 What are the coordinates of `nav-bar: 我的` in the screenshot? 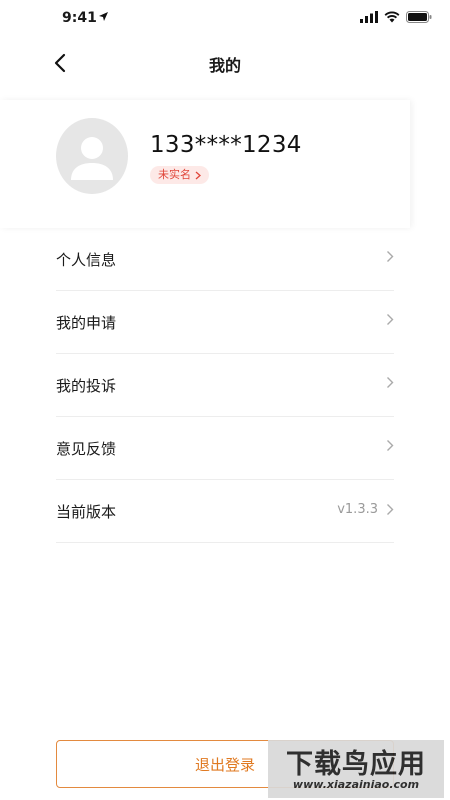 It's located at (225, 63).